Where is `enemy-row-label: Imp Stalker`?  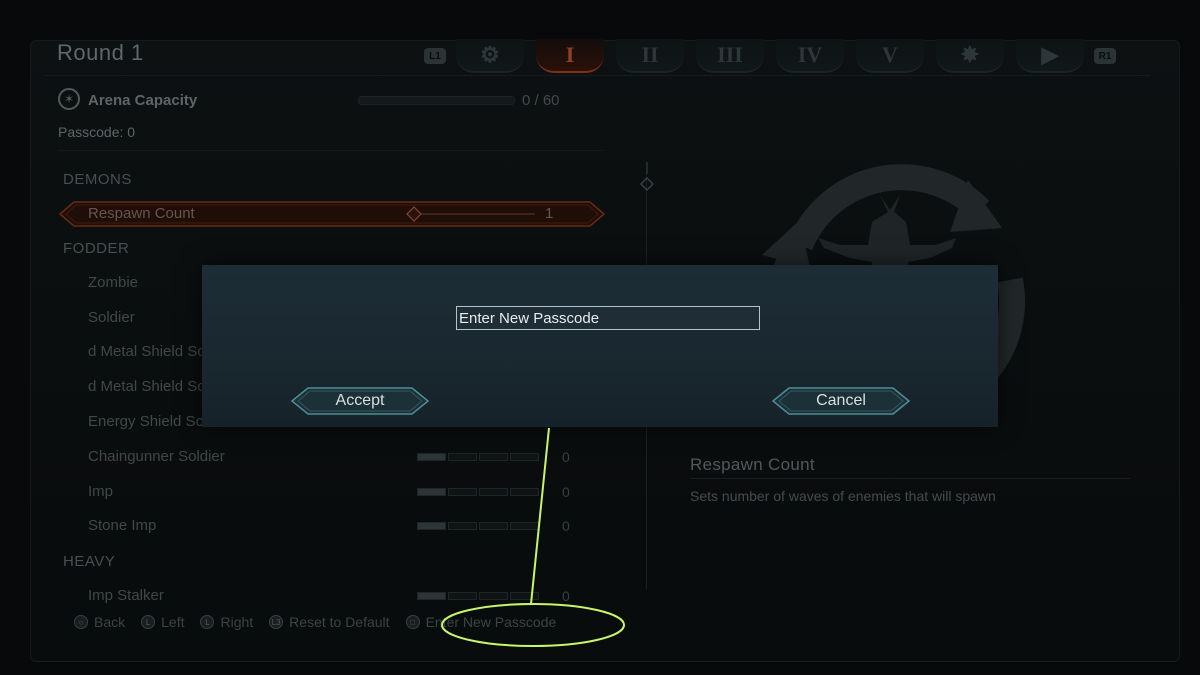 enemy-row-label: Imp Stalker is located at coordinates (126, 595).